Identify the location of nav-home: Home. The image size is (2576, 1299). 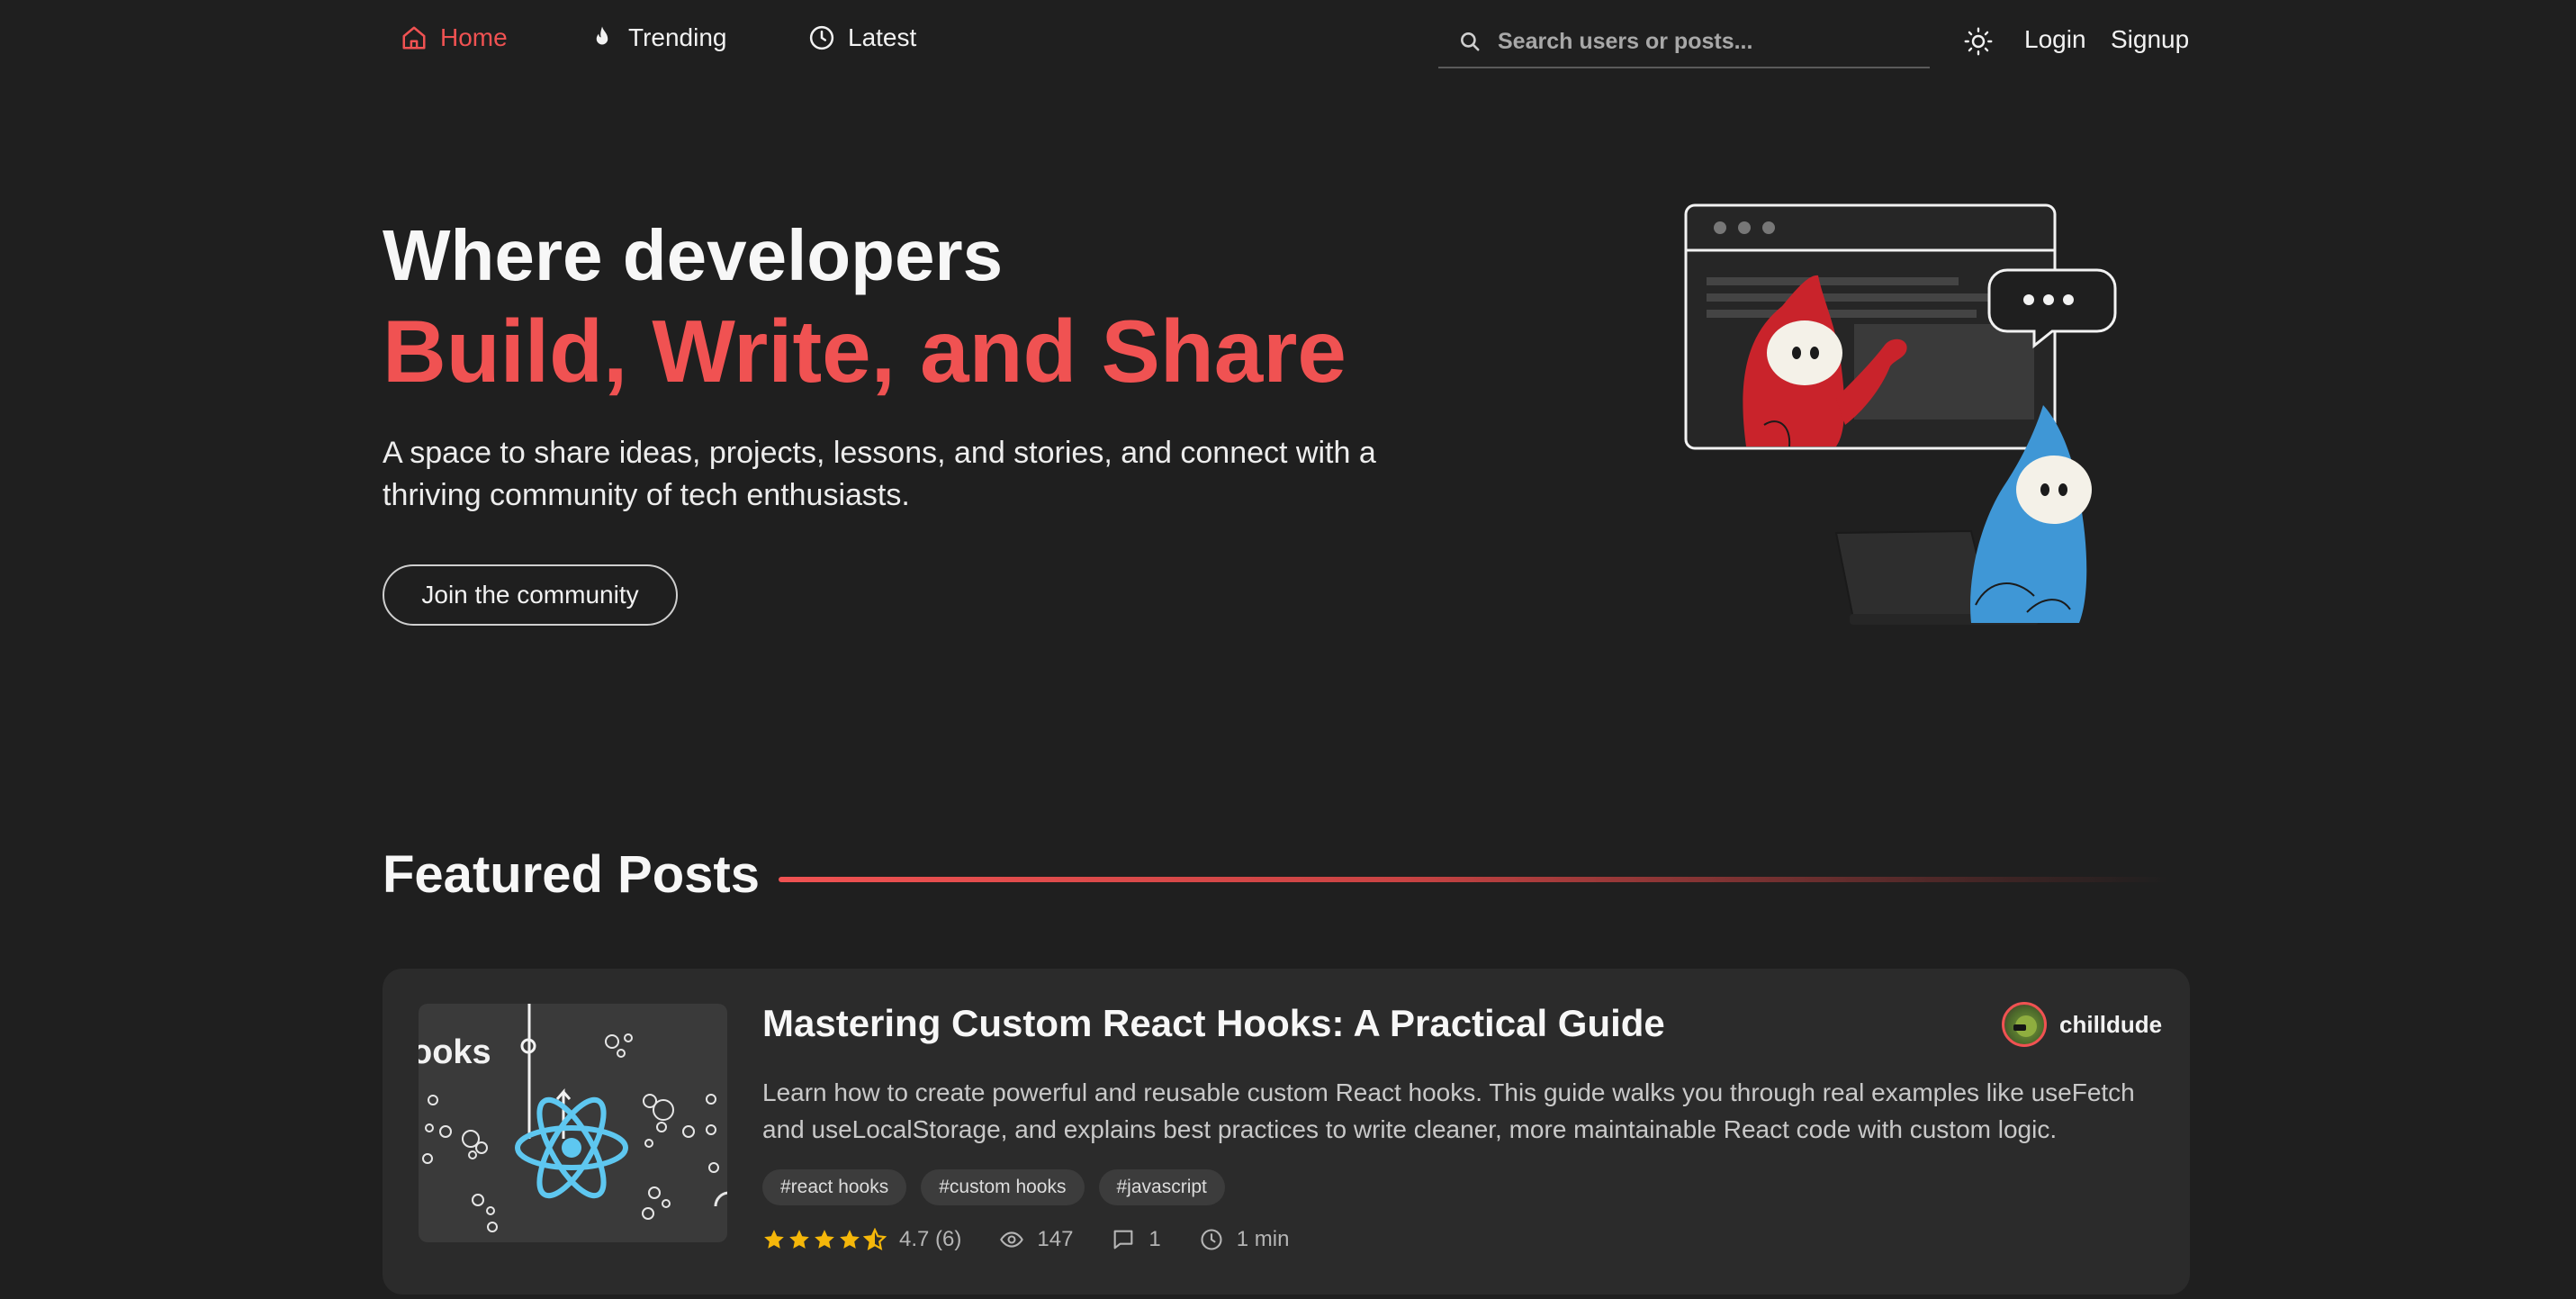
(454, 37).